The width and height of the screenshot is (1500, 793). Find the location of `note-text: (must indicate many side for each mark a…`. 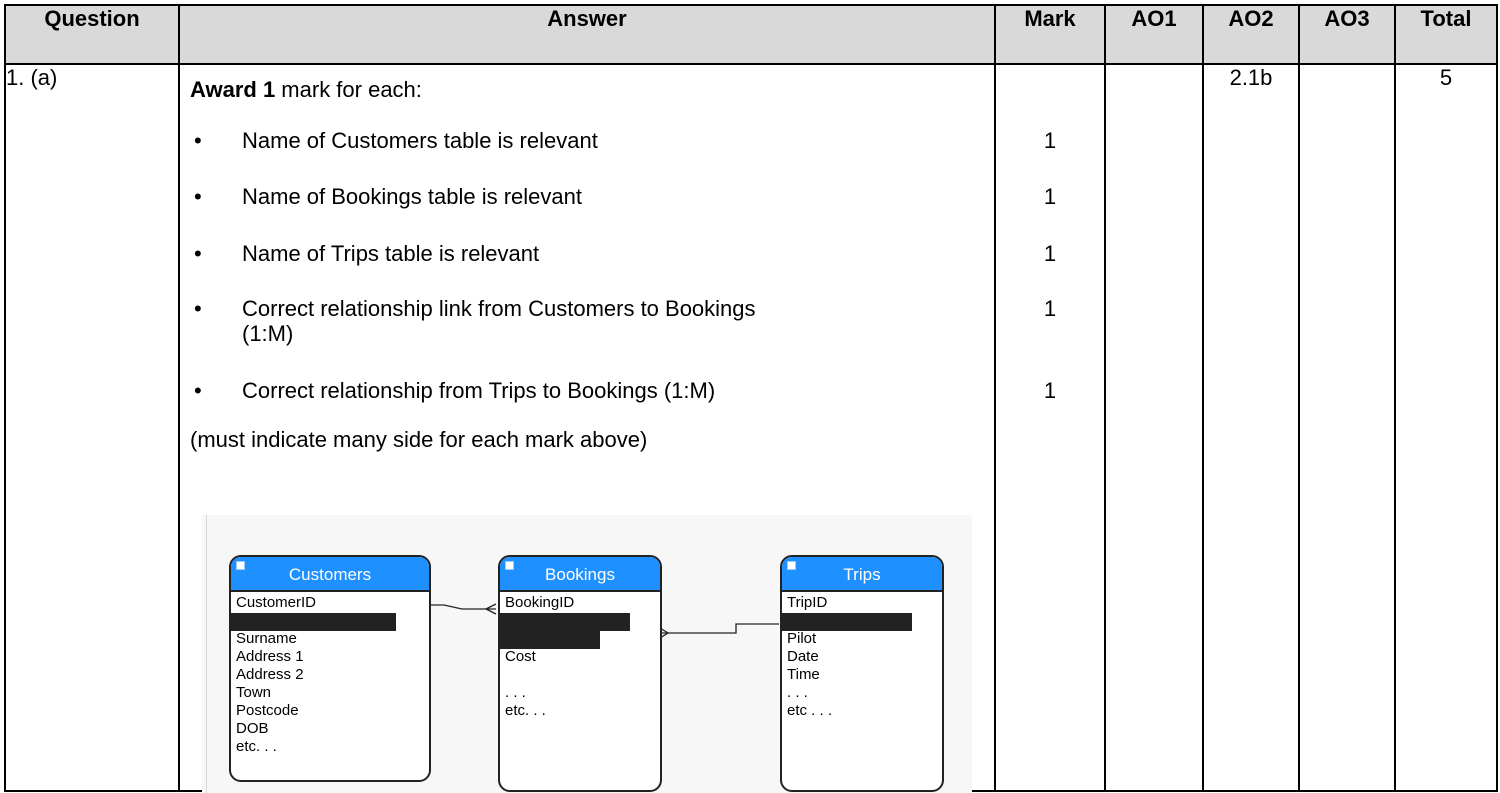

note-text: (must indicate many side for each mark a… is located at coordinates (419, 439).